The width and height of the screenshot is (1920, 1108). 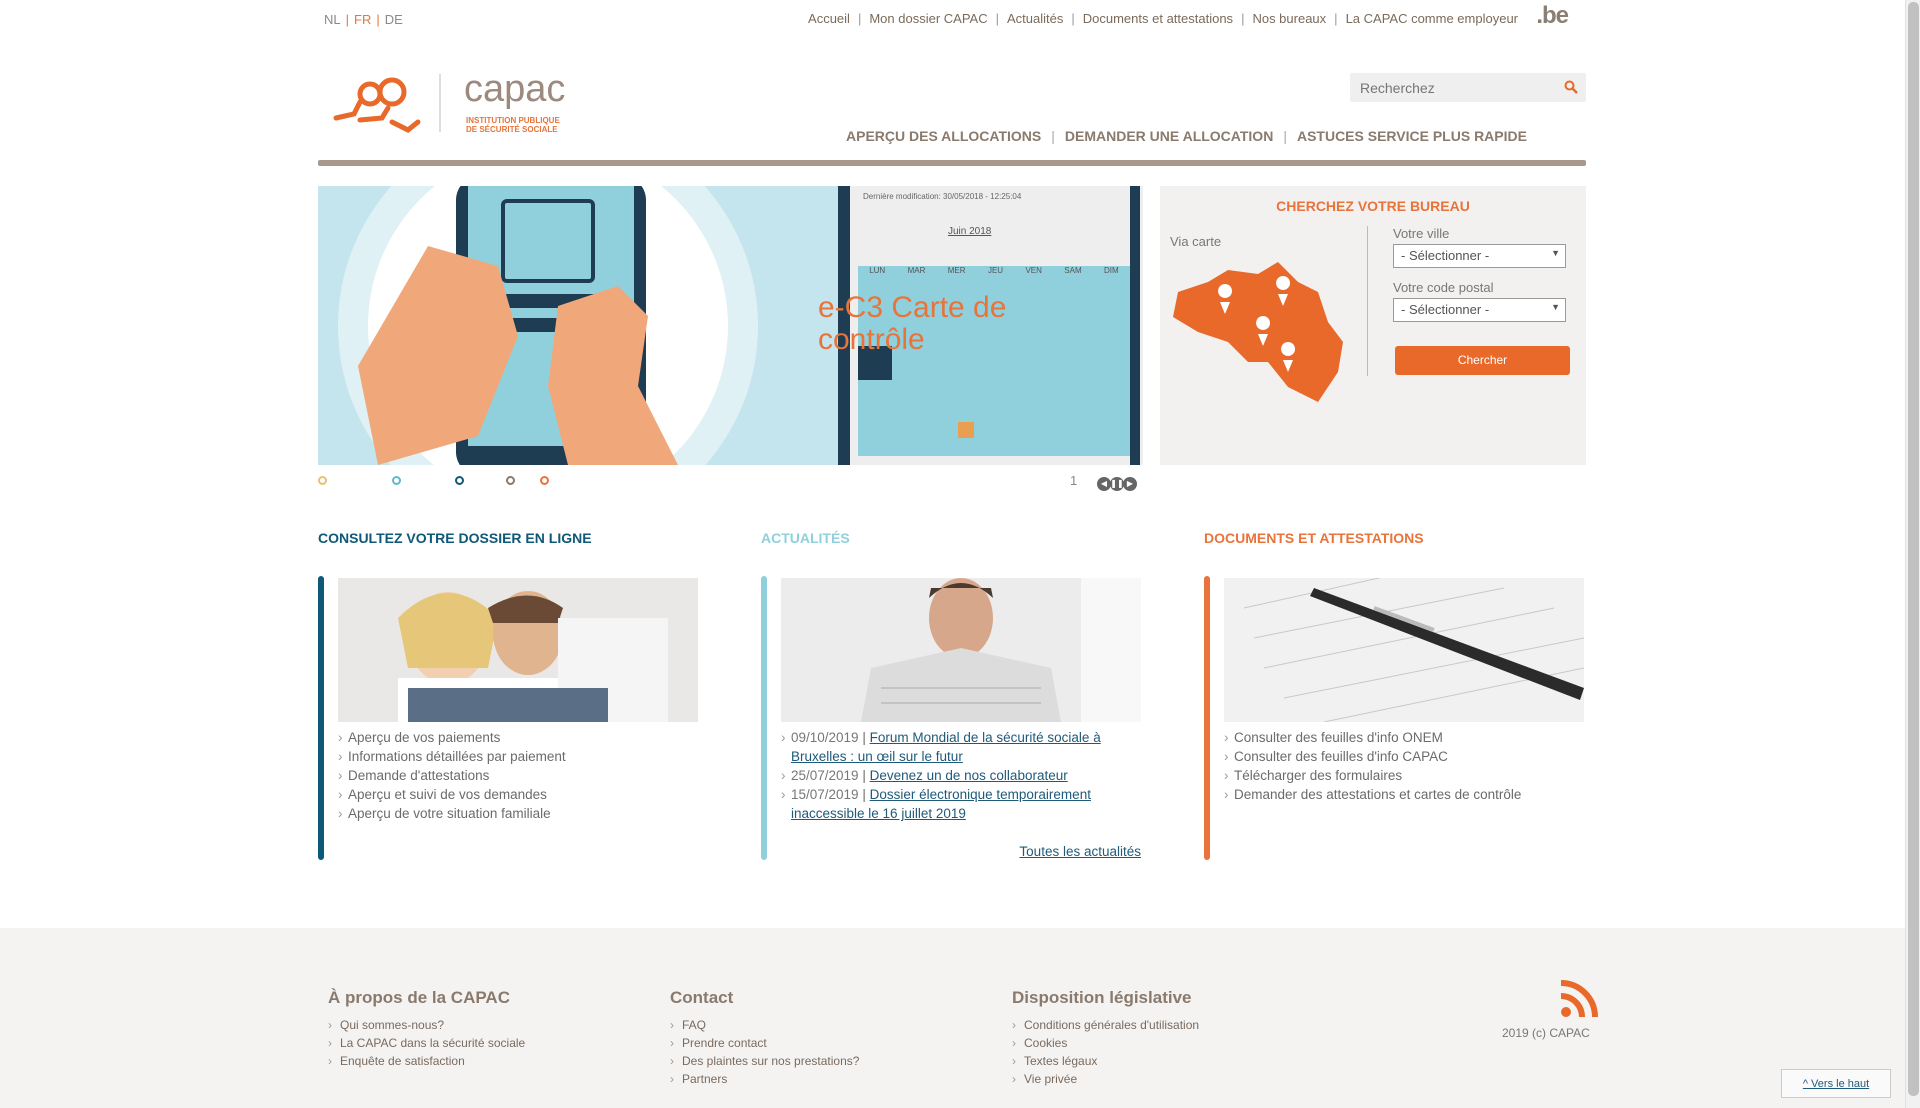 What do you see at coordinates (515, 89) in the screenshot?
I see `logo-word: capac` at bounding box center [515, 89].